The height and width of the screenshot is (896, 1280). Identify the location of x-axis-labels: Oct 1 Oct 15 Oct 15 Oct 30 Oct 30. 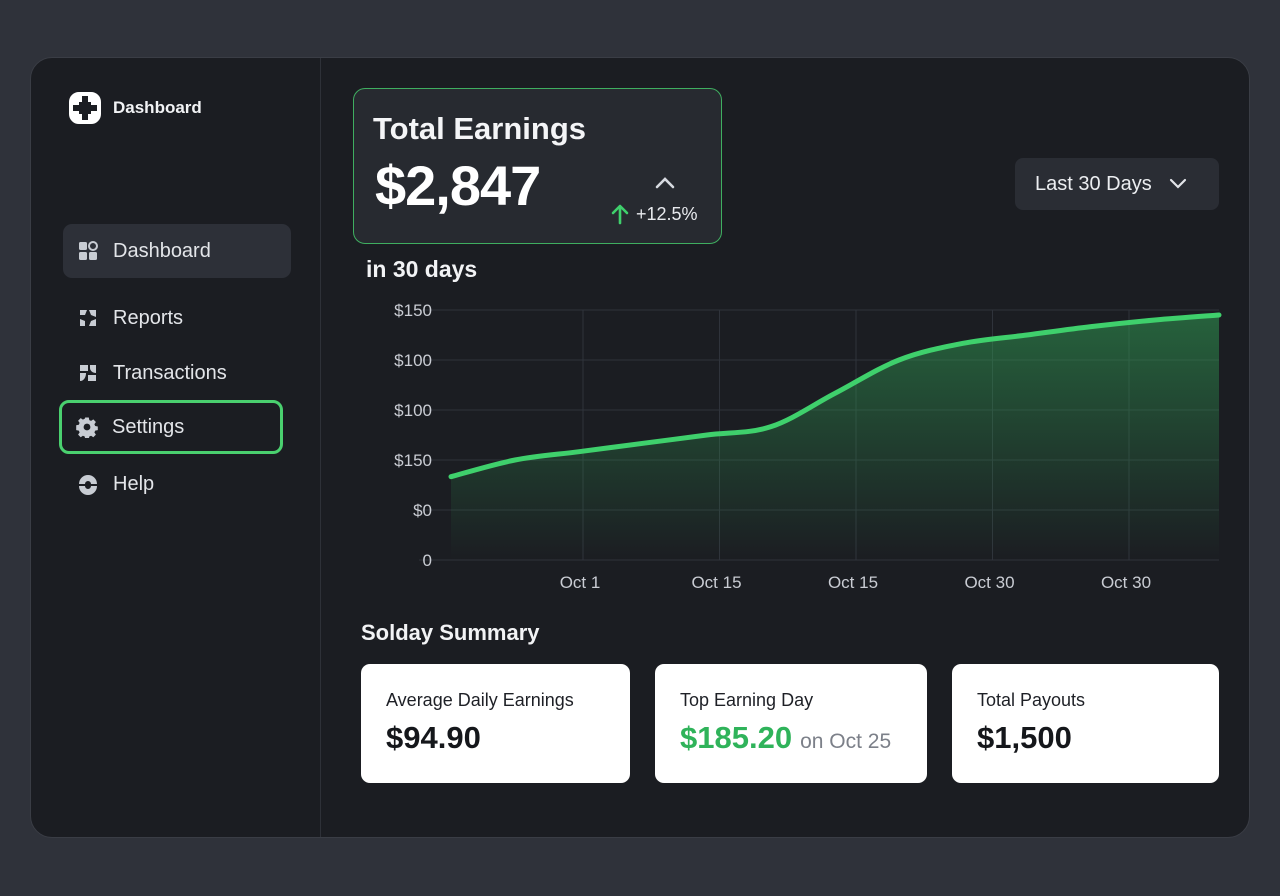
(855, 582).